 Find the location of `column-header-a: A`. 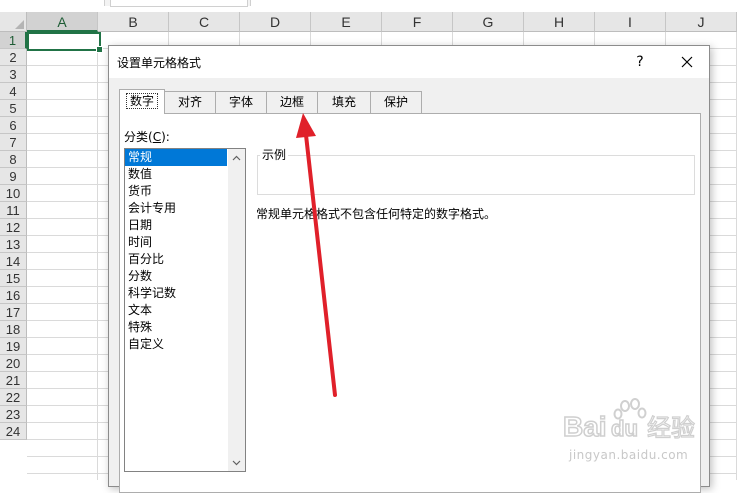

column-header-a: A is located at coordinates (62, 22).